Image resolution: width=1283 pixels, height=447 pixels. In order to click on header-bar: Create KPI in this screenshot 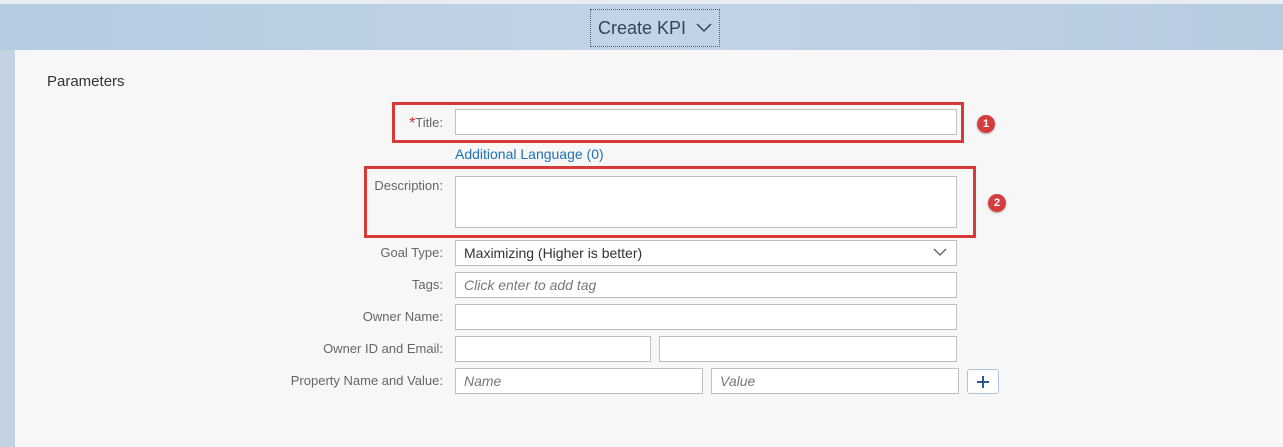, I will do `click(641, 27)`.